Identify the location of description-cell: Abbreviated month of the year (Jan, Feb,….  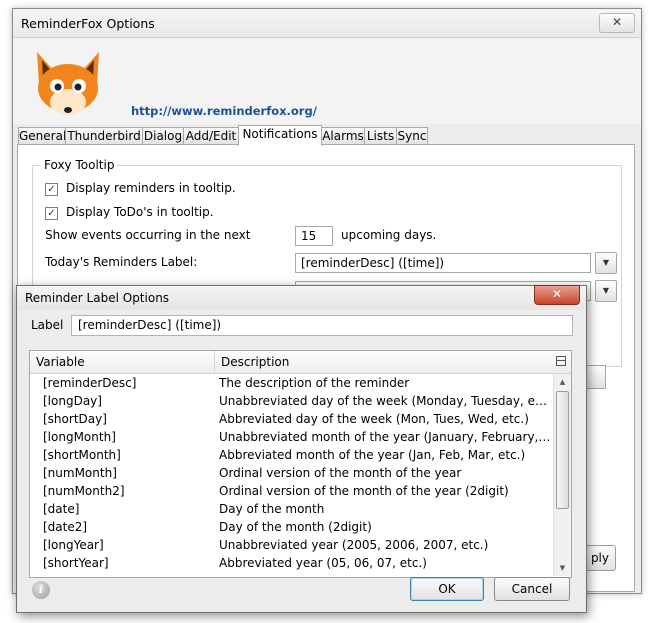
(372, 455).